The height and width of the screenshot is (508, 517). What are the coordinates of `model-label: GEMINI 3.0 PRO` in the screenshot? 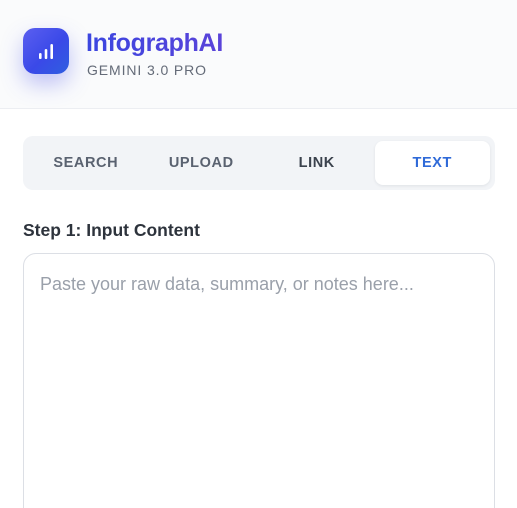 It's located at (147, 70).